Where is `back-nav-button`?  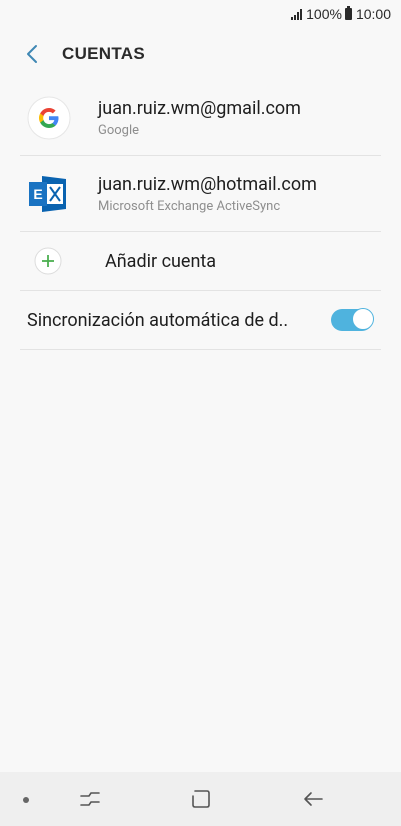
back-nav-button is located at coordinates (313, 799).